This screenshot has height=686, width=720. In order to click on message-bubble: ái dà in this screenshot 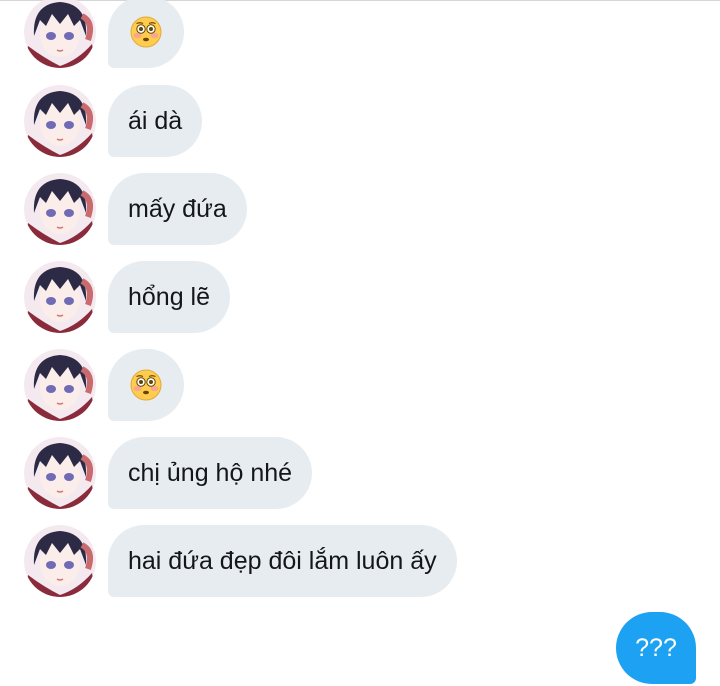, I will do `click(155, 121)`.